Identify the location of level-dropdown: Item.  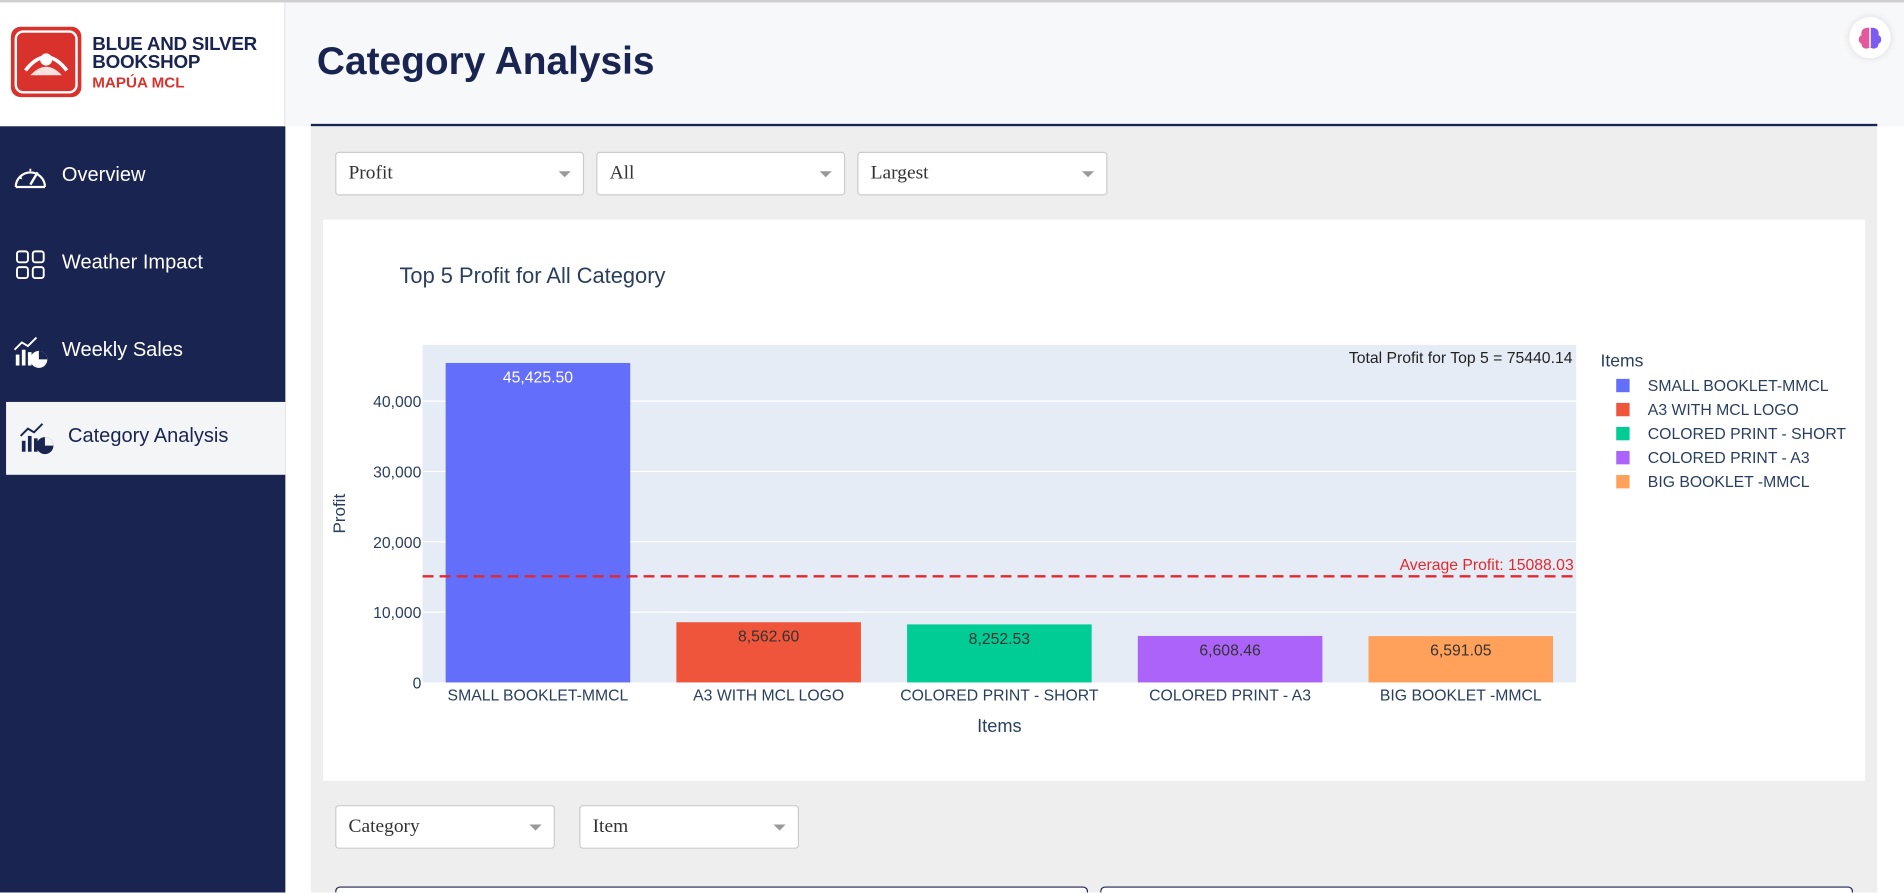
(689, 827).